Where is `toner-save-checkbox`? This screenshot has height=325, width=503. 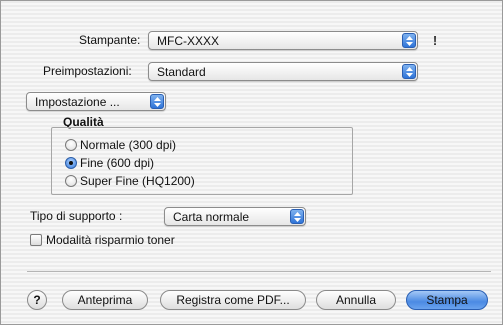 toner-save-checkbox is located at coordinates (36, 240).